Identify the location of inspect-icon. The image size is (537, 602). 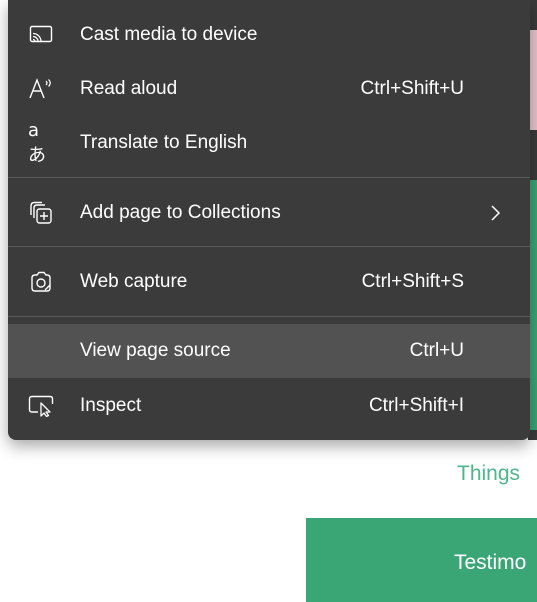
(41, 406).